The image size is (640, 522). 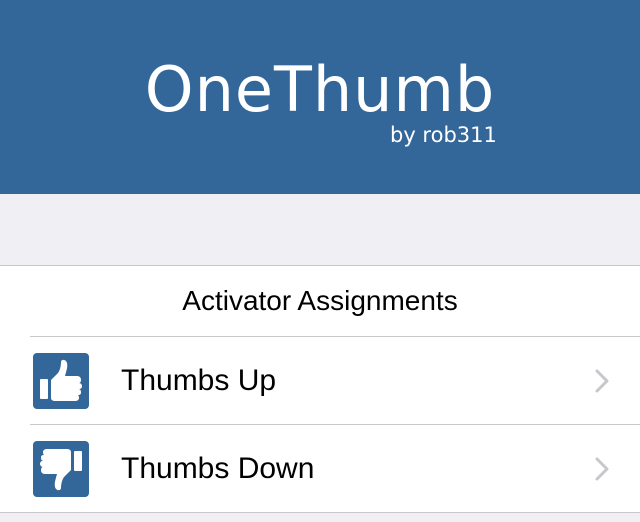 What do you see at coordinates (199, 380) in the screenshot?
I see `thumbs-up-label: Thumbs Up` at bounding box center [199, 380].